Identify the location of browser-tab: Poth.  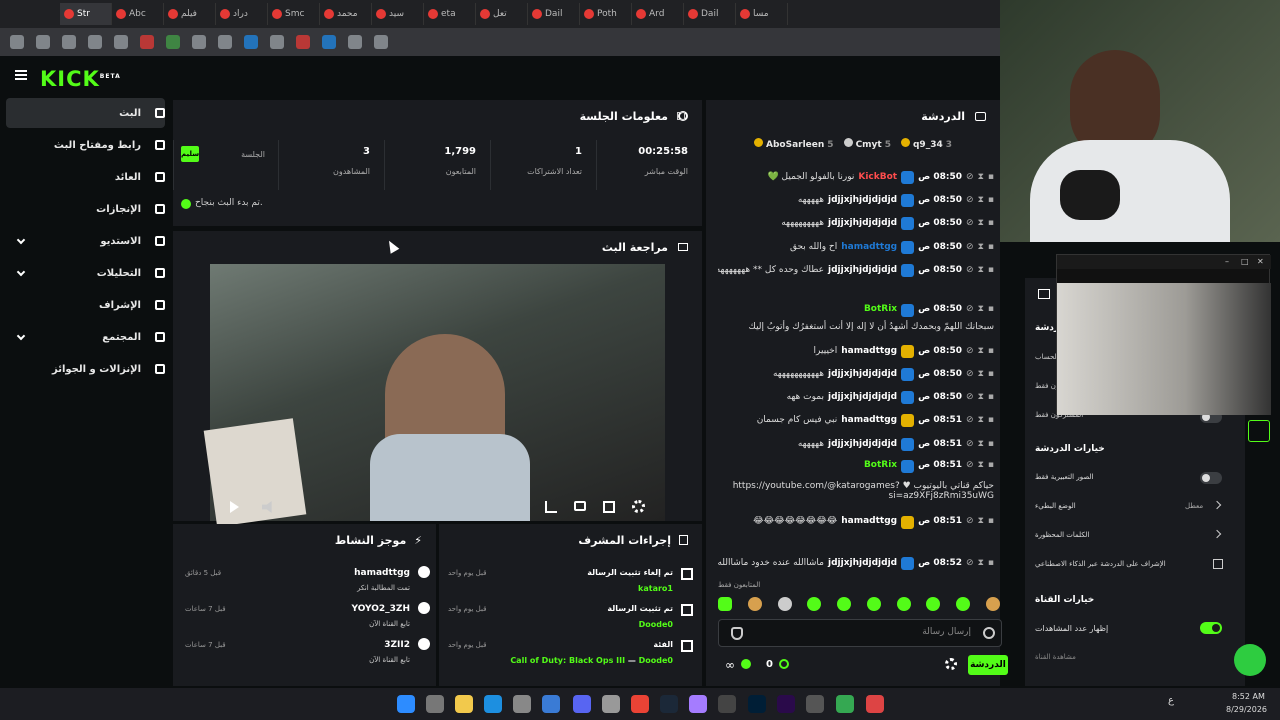
(606, 14).